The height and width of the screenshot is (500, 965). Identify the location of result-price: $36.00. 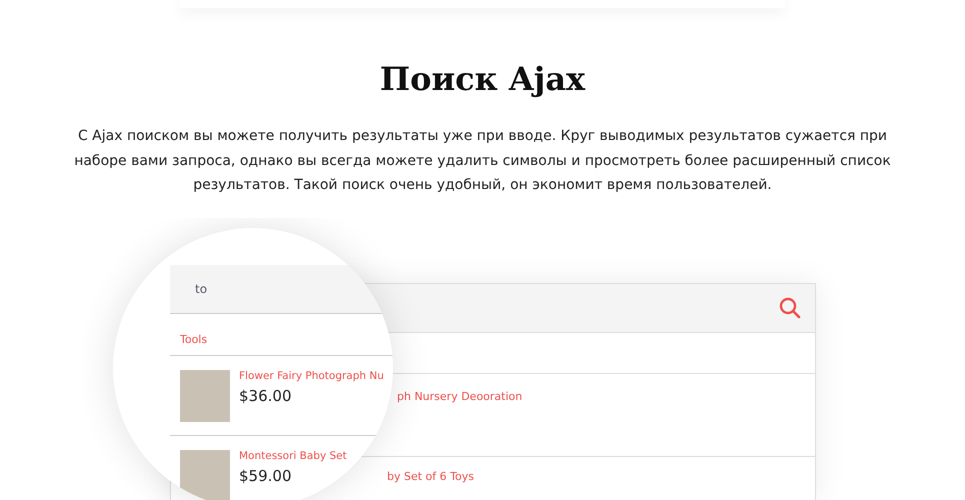
(265, 397).